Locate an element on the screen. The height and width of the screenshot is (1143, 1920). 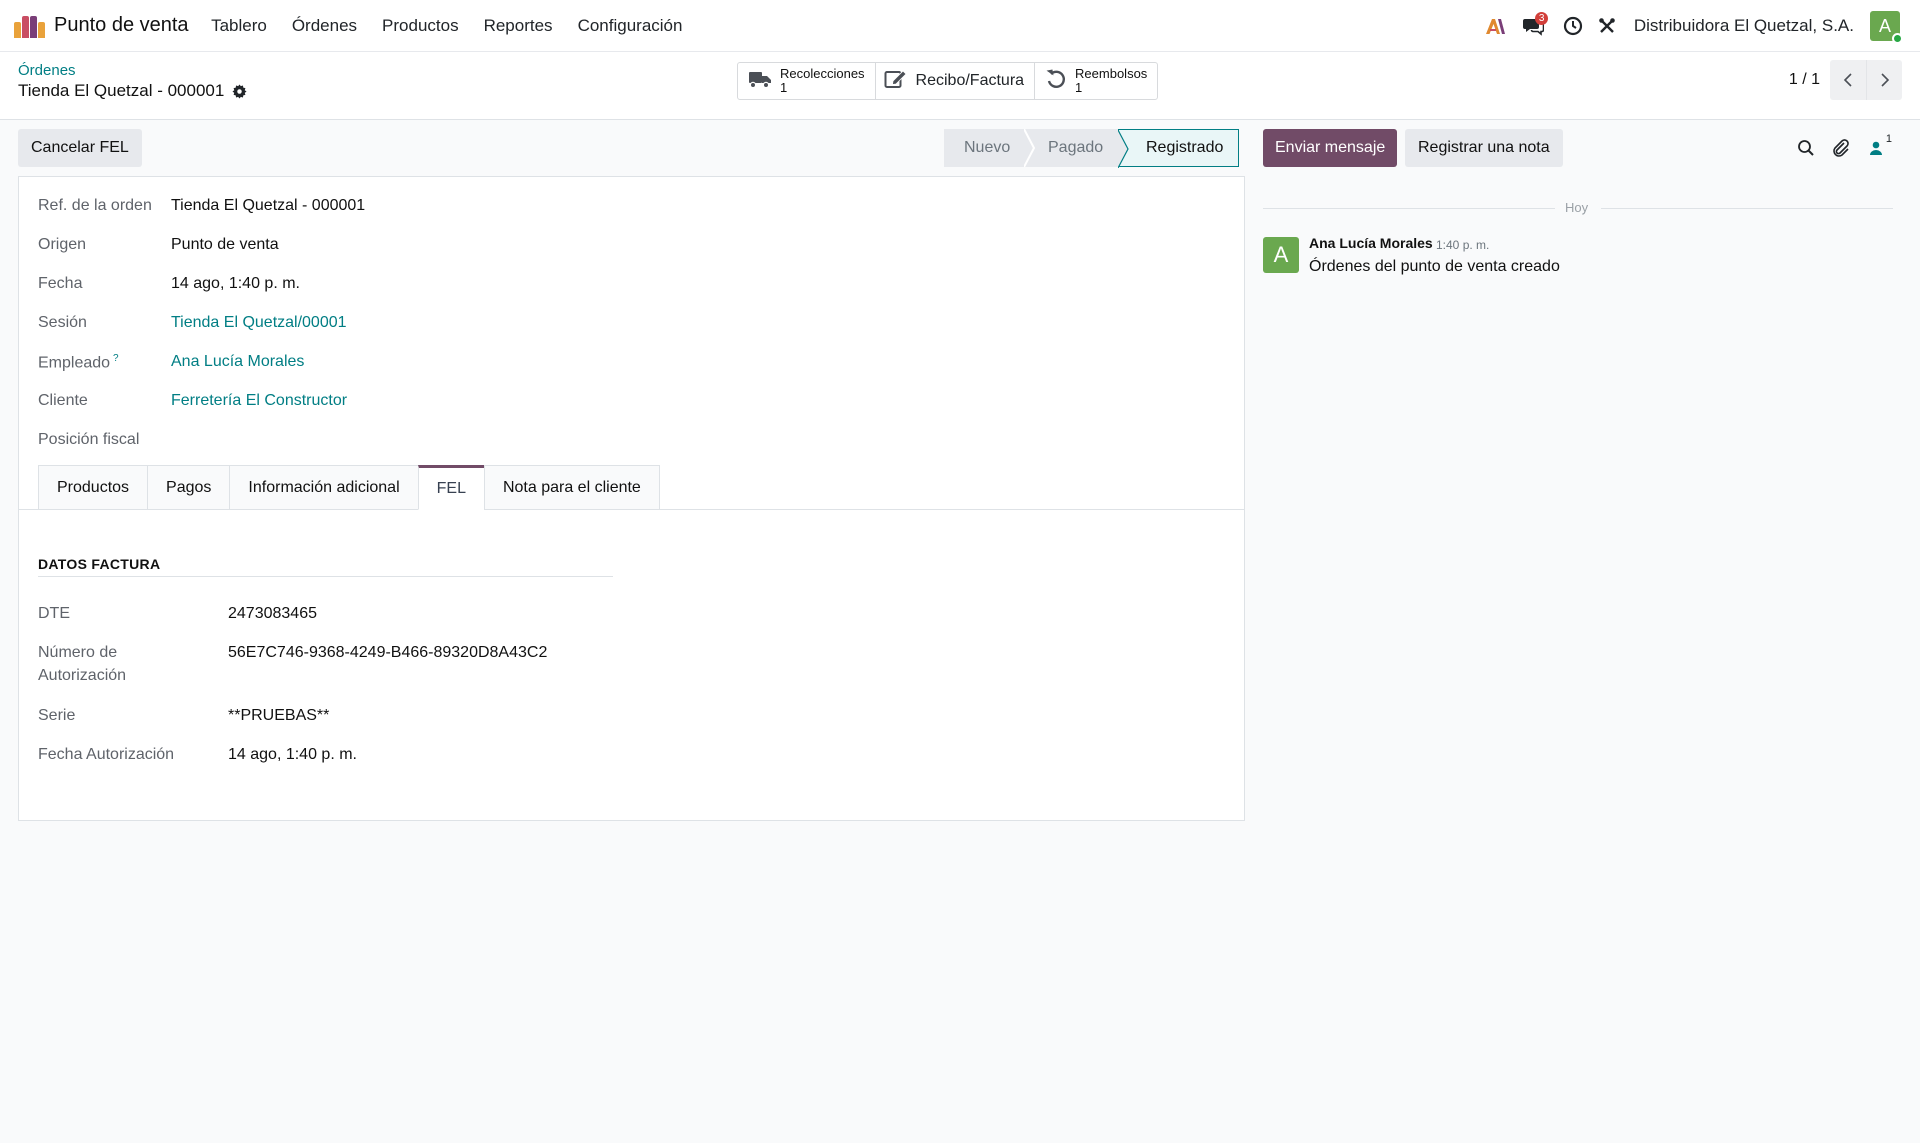
field-link-cliente: Ferretería El Constructor is located at coordinates (259, 401).